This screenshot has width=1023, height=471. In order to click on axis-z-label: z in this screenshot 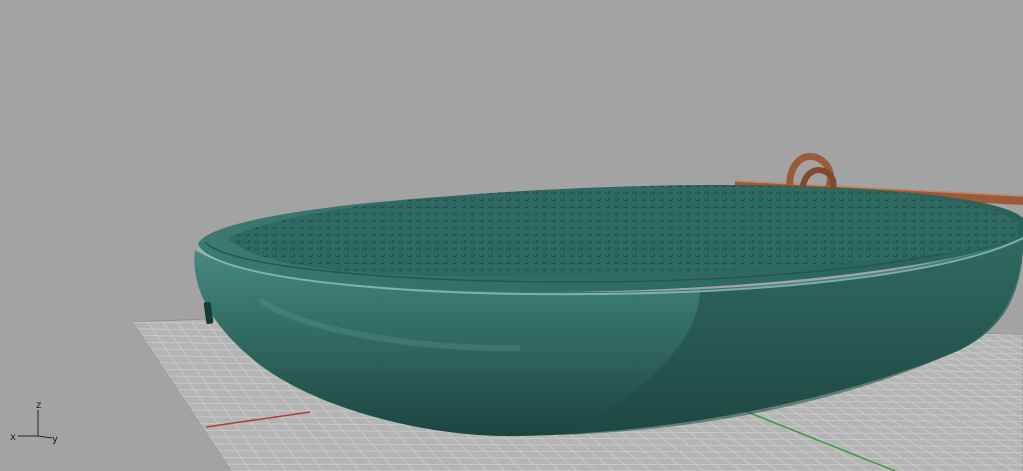, I will do `click(38, 405)`.